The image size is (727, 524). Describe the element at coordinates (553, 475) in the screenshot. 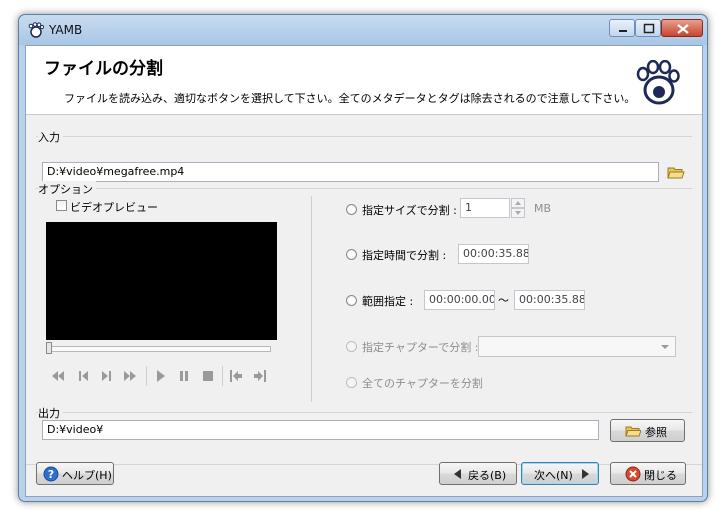

I see `next-label: 次へ(N)` at that location.